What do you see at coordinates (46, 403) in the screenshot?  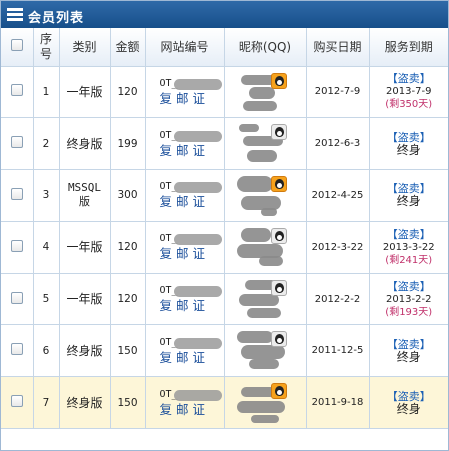 I see `row-number: 7` at bounding box center [46, 403].